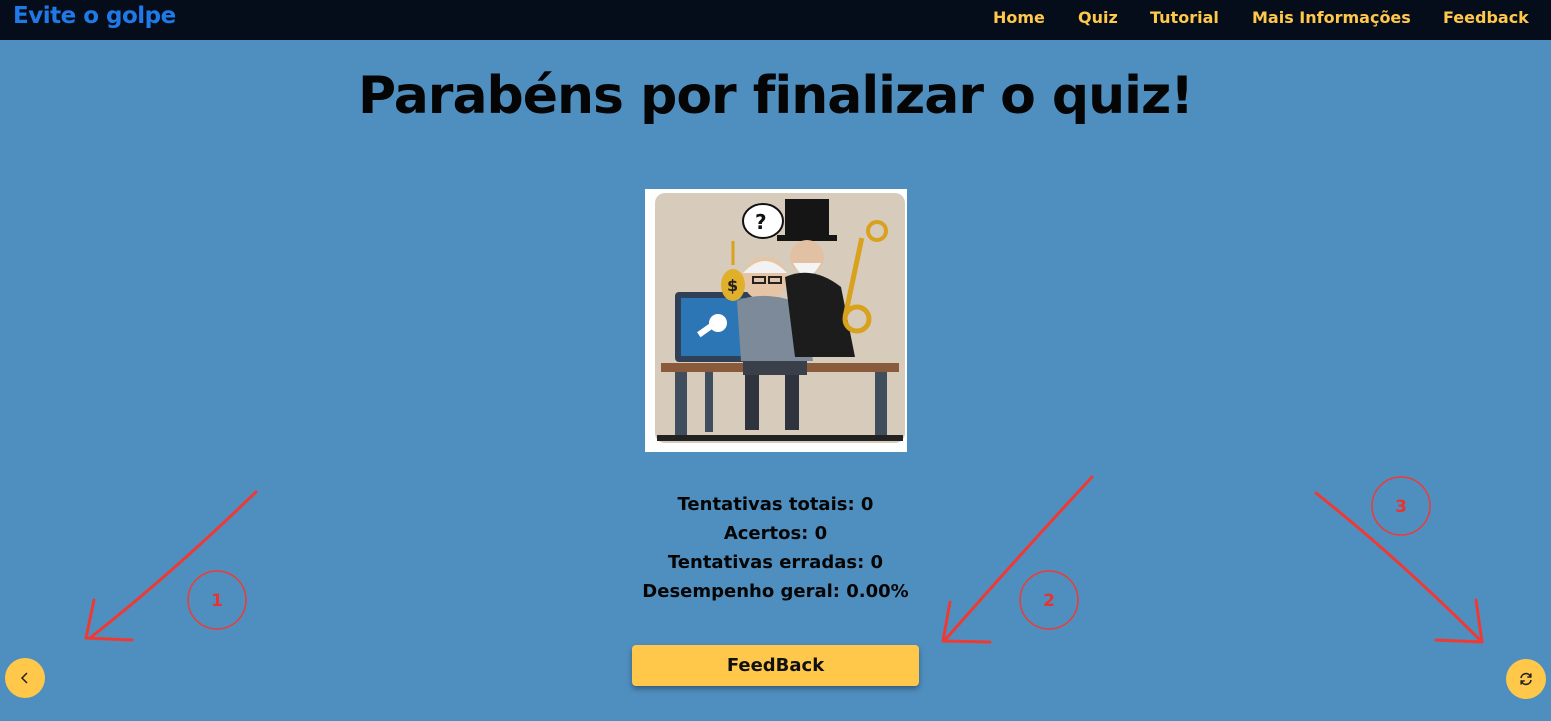  Describe the element at coordinates (1098, 17) in the screenshot. I see `nav-link-quiz: Quiz` at that location.